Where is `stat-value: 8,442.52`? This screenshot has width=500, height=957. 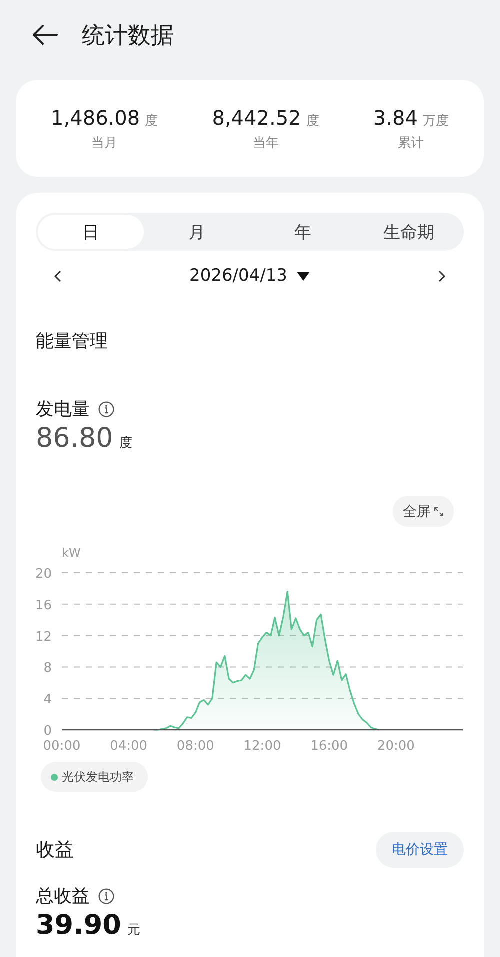
stat-value: 8,442.52 is located at coordinates (257, 118).